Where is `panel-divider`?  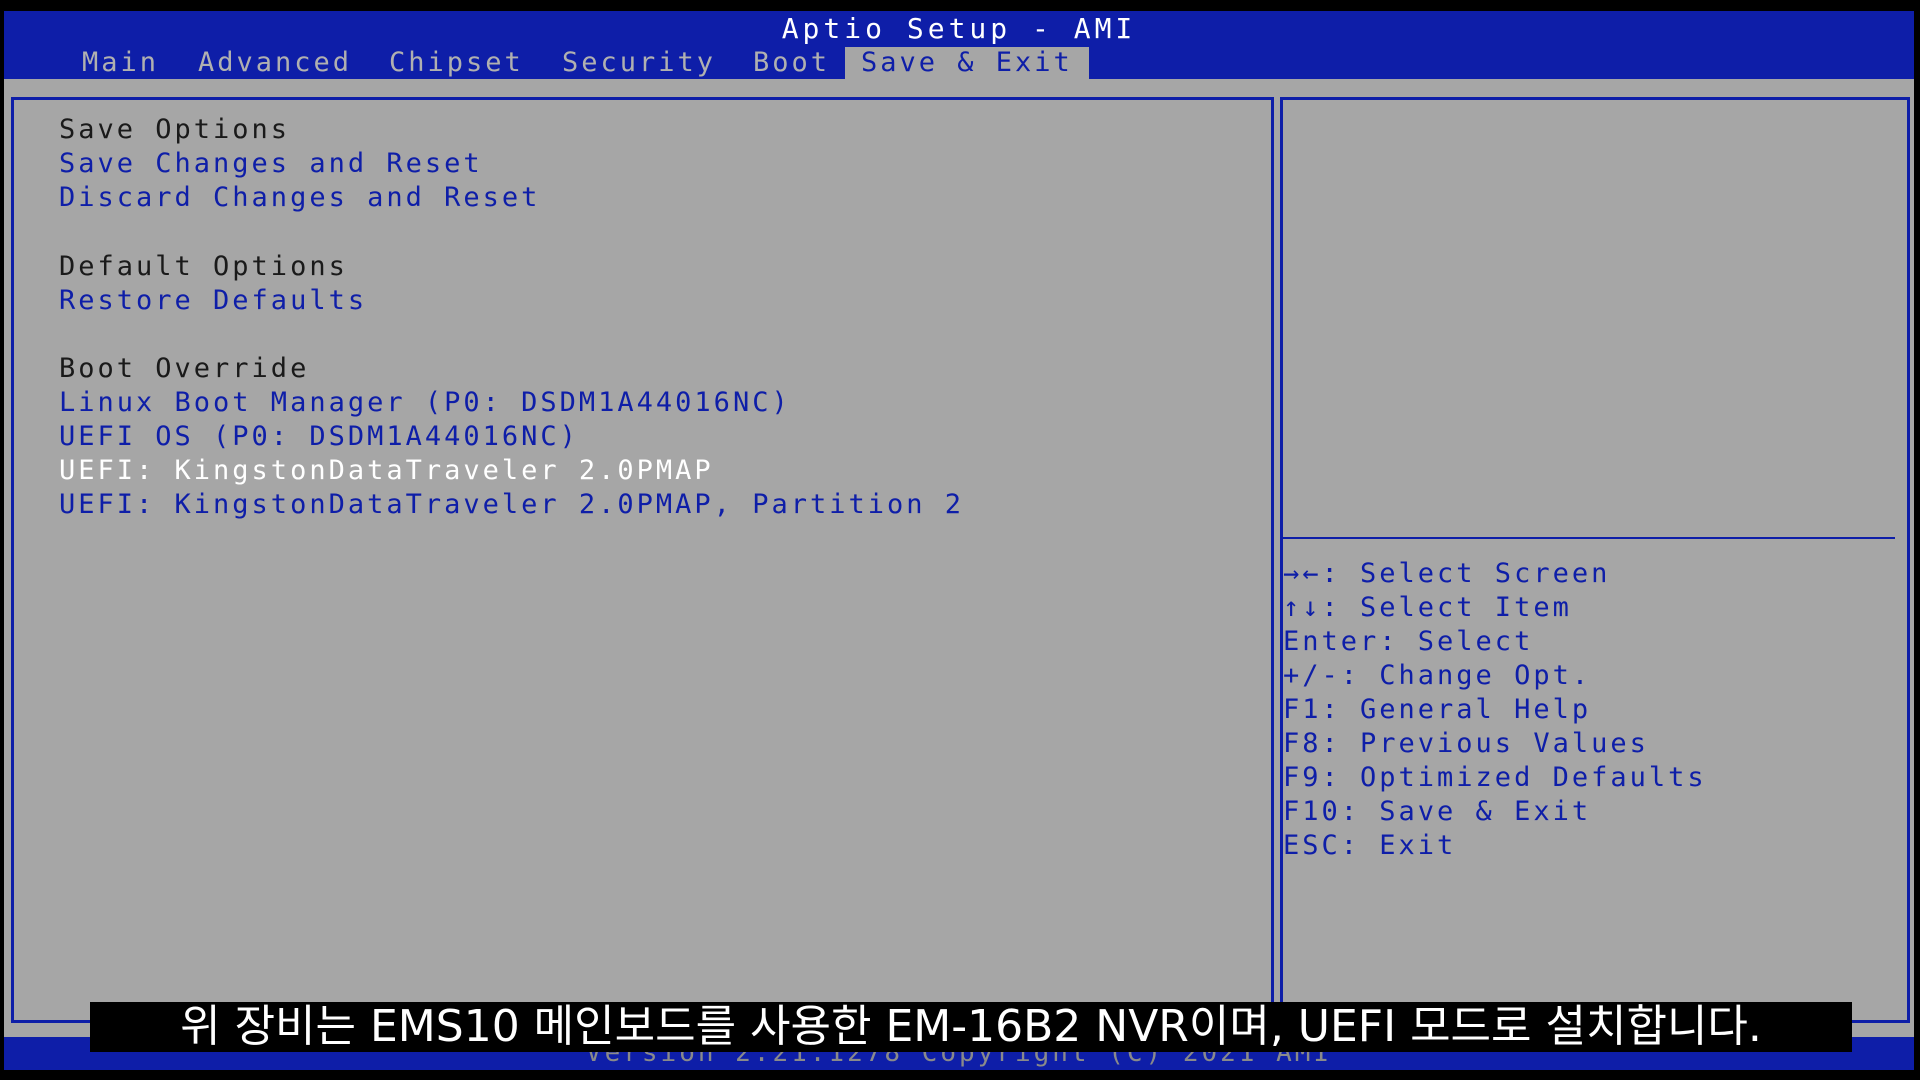 panel-divider is located at coordinates (1272, 560).